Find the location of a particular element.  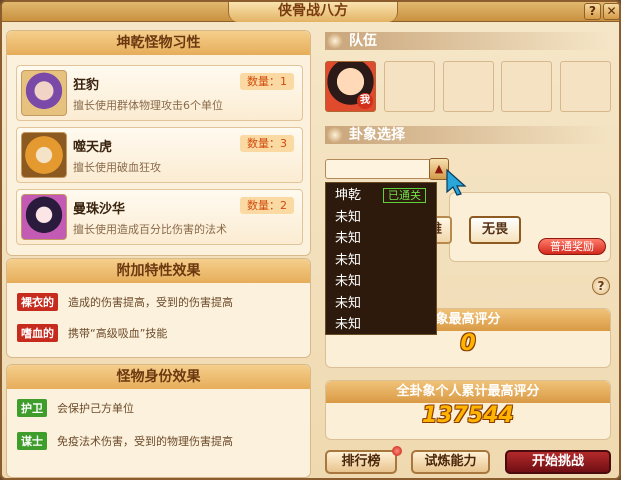

close-button: ✕ is located at coordinates (611, 11).